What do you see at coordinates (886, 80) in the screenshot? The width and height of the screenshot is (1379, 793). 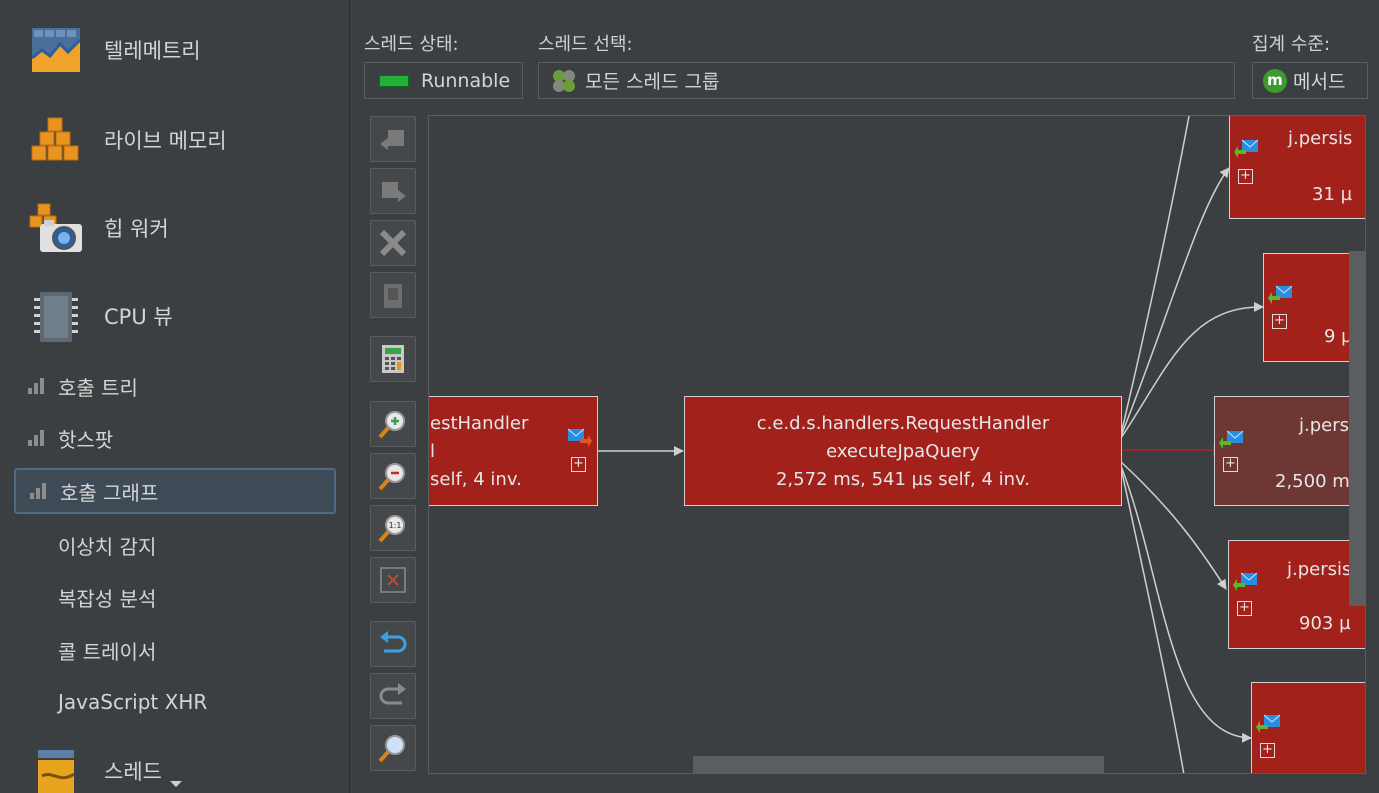 I see `thread-select-dropdown: 모든 스레드 그룹` at bounding box center [886, 80].